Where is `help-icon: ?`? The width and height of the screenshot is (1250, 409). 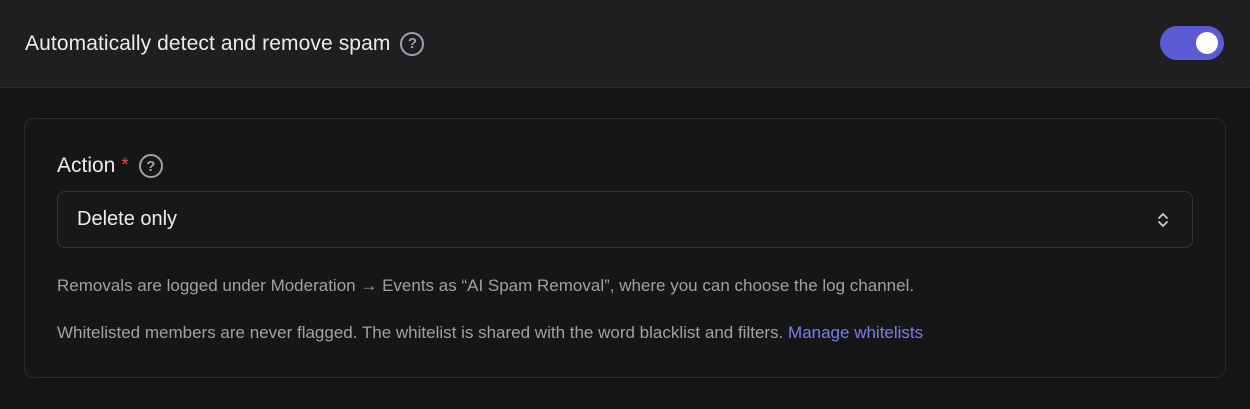
help-icon: ? is located at coordinates (412, 43).